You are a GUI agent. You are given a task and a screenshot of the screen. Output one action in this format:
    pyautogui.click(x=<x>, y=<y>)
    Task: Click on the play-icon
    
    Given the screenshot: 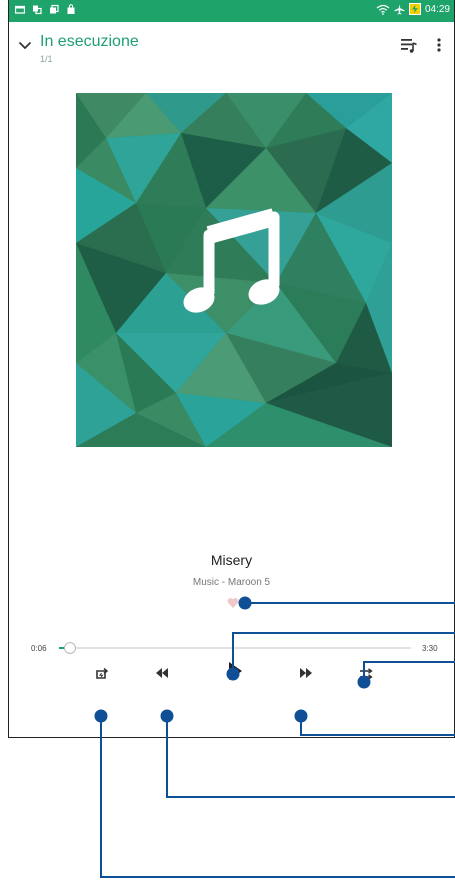 What is the action you would take?
    pyautogui.click(x=235, y=671)
    